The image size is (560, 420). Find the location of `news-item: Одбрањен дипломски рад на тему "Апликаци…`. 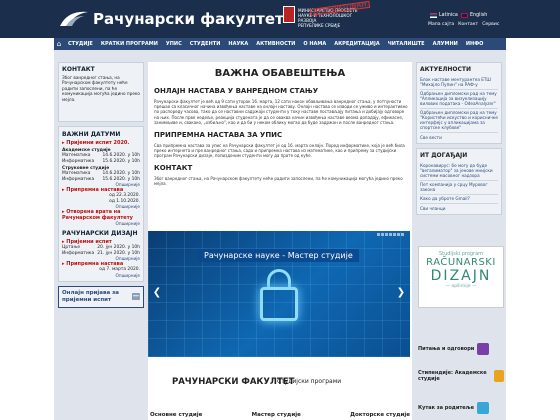

news-item: Одбрањен дипломски рад на тему "Апликаци… is located at coordinates (459, 99).